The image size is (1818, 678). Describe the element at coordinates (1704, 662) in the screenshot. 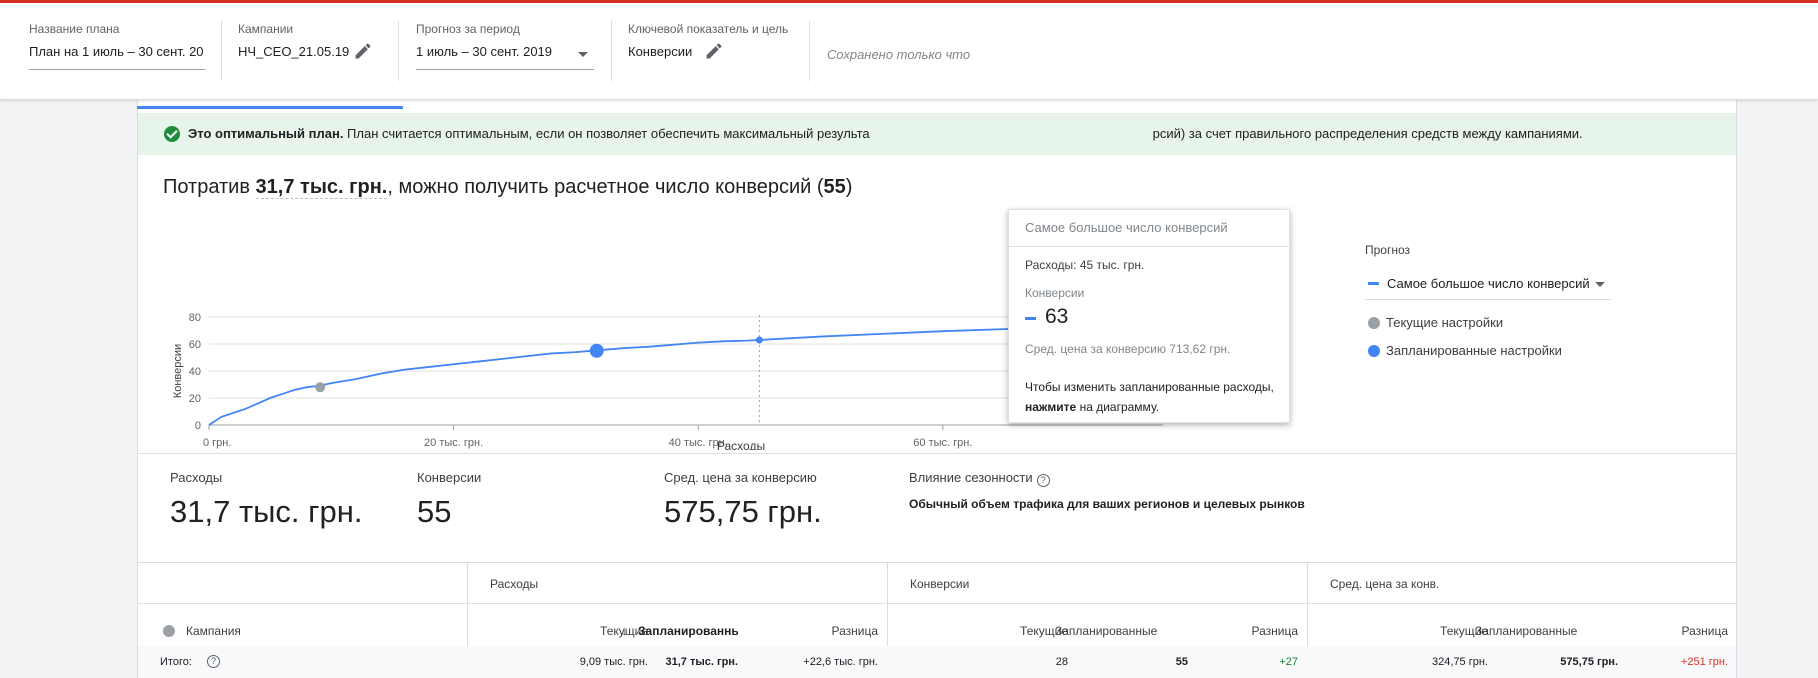

I see `total-cpa-diff: +251 грн.` at that location.